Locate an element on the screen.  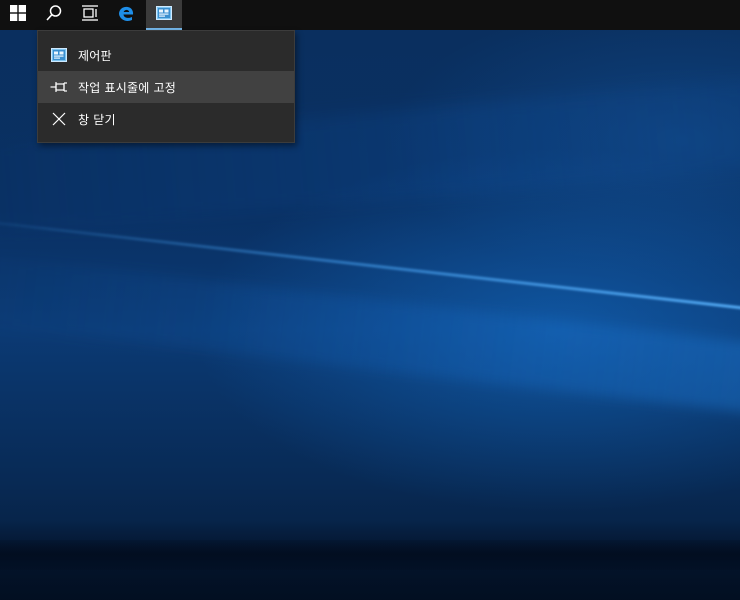
menu-item-label: 제어판 is located at coordinates (95, 55).